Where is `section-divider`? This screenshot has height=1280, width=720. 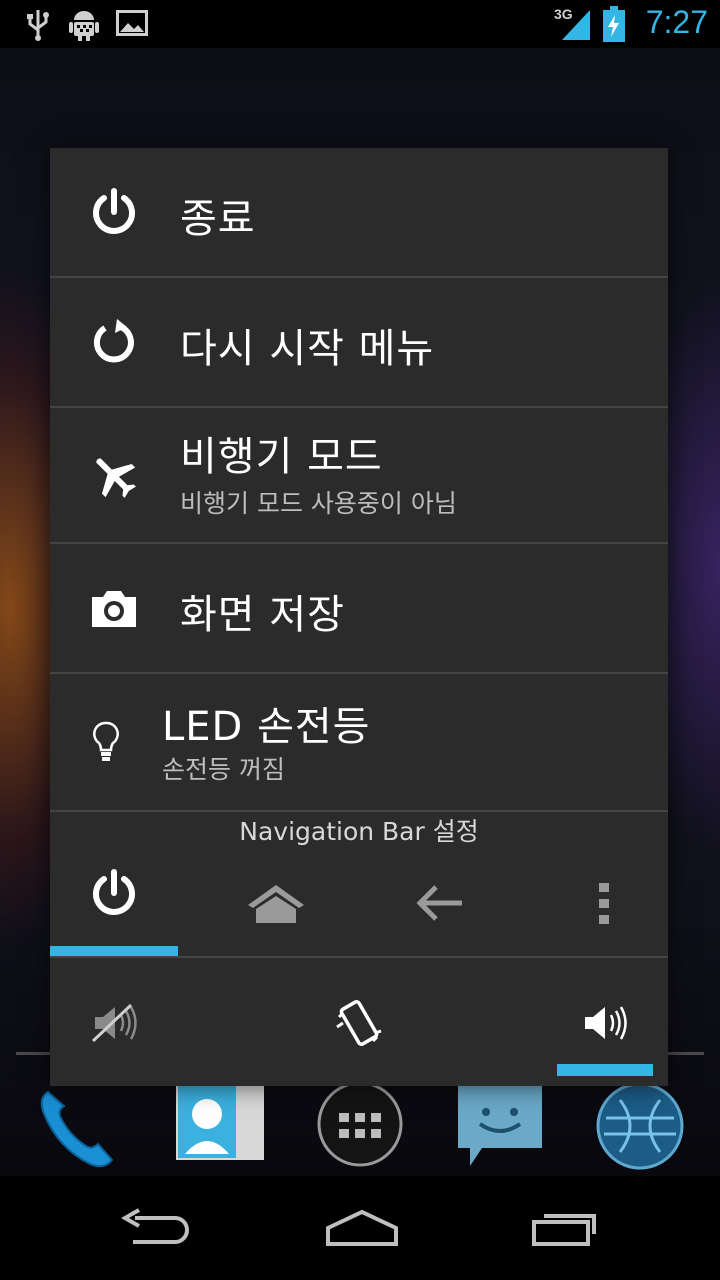
section-divider is located at coordinates (359, 957).